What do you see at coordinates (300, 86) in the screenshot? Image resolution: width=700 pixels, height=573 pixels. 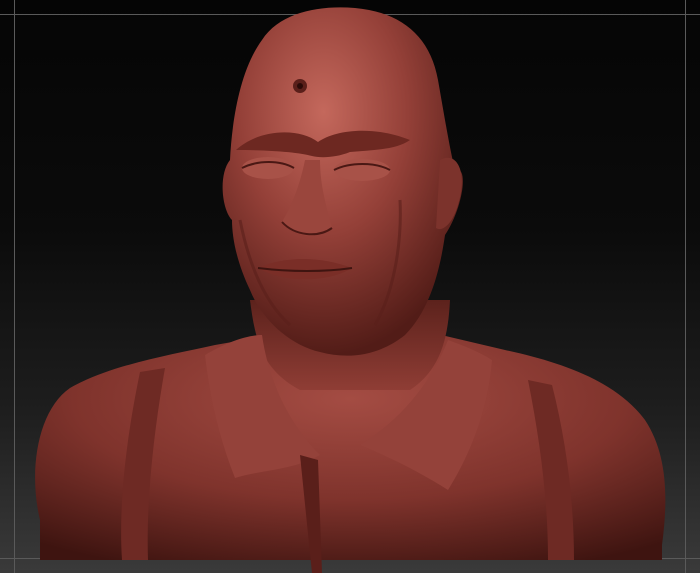 I see `forehead-wound-center` at bounding box center [300, 86].